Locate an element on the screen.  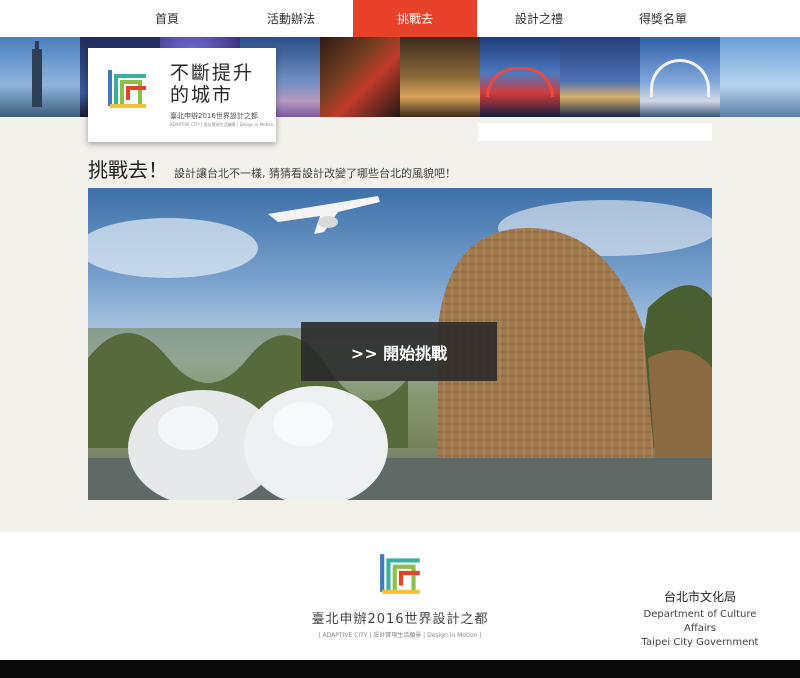
airplane-icon is located at coordinates (324, 215).